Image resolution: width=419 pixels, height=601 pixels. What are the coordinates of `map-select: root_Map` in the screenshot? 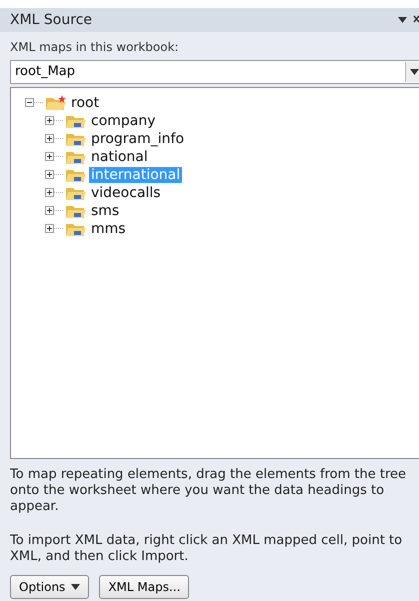 It's located at (214, 72).